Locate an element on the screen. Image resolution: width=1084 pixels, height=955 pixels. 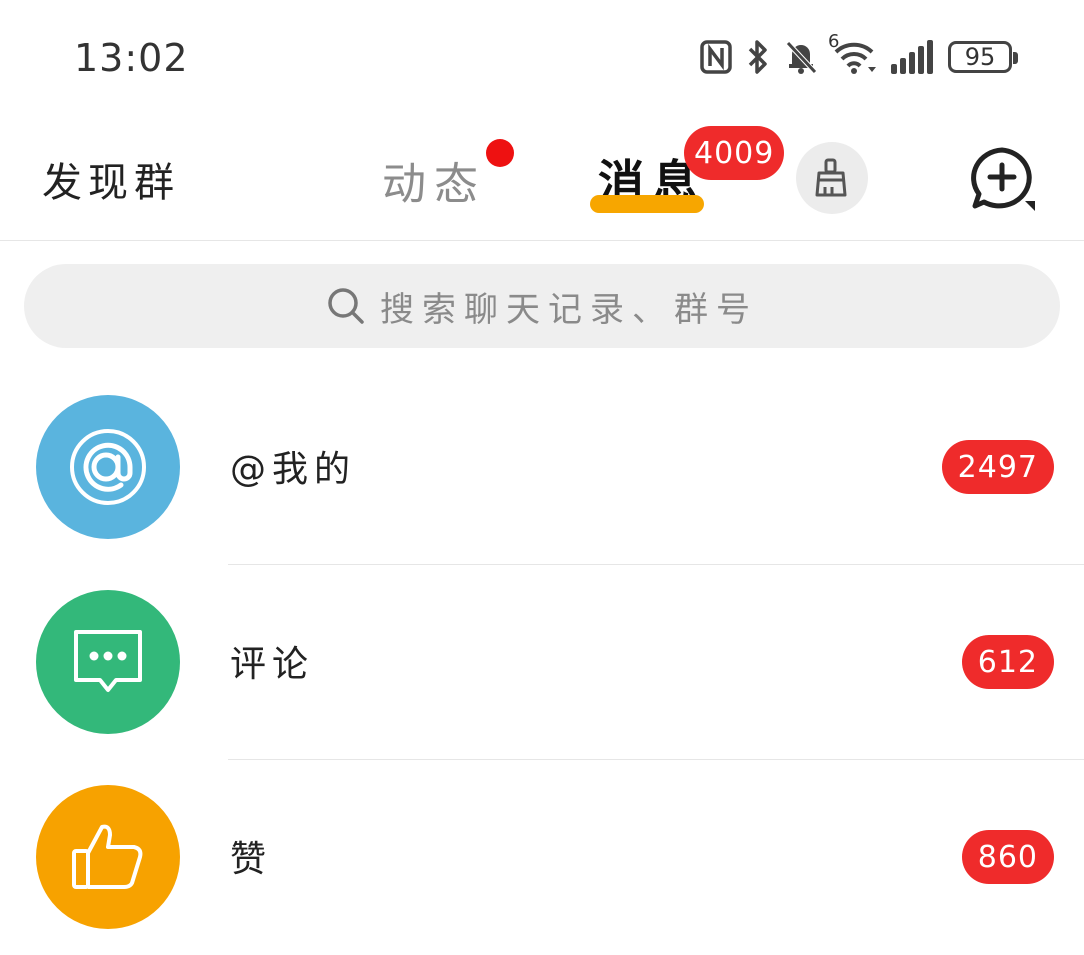
thumbs-up-icon is located at coordinates (107, 856).